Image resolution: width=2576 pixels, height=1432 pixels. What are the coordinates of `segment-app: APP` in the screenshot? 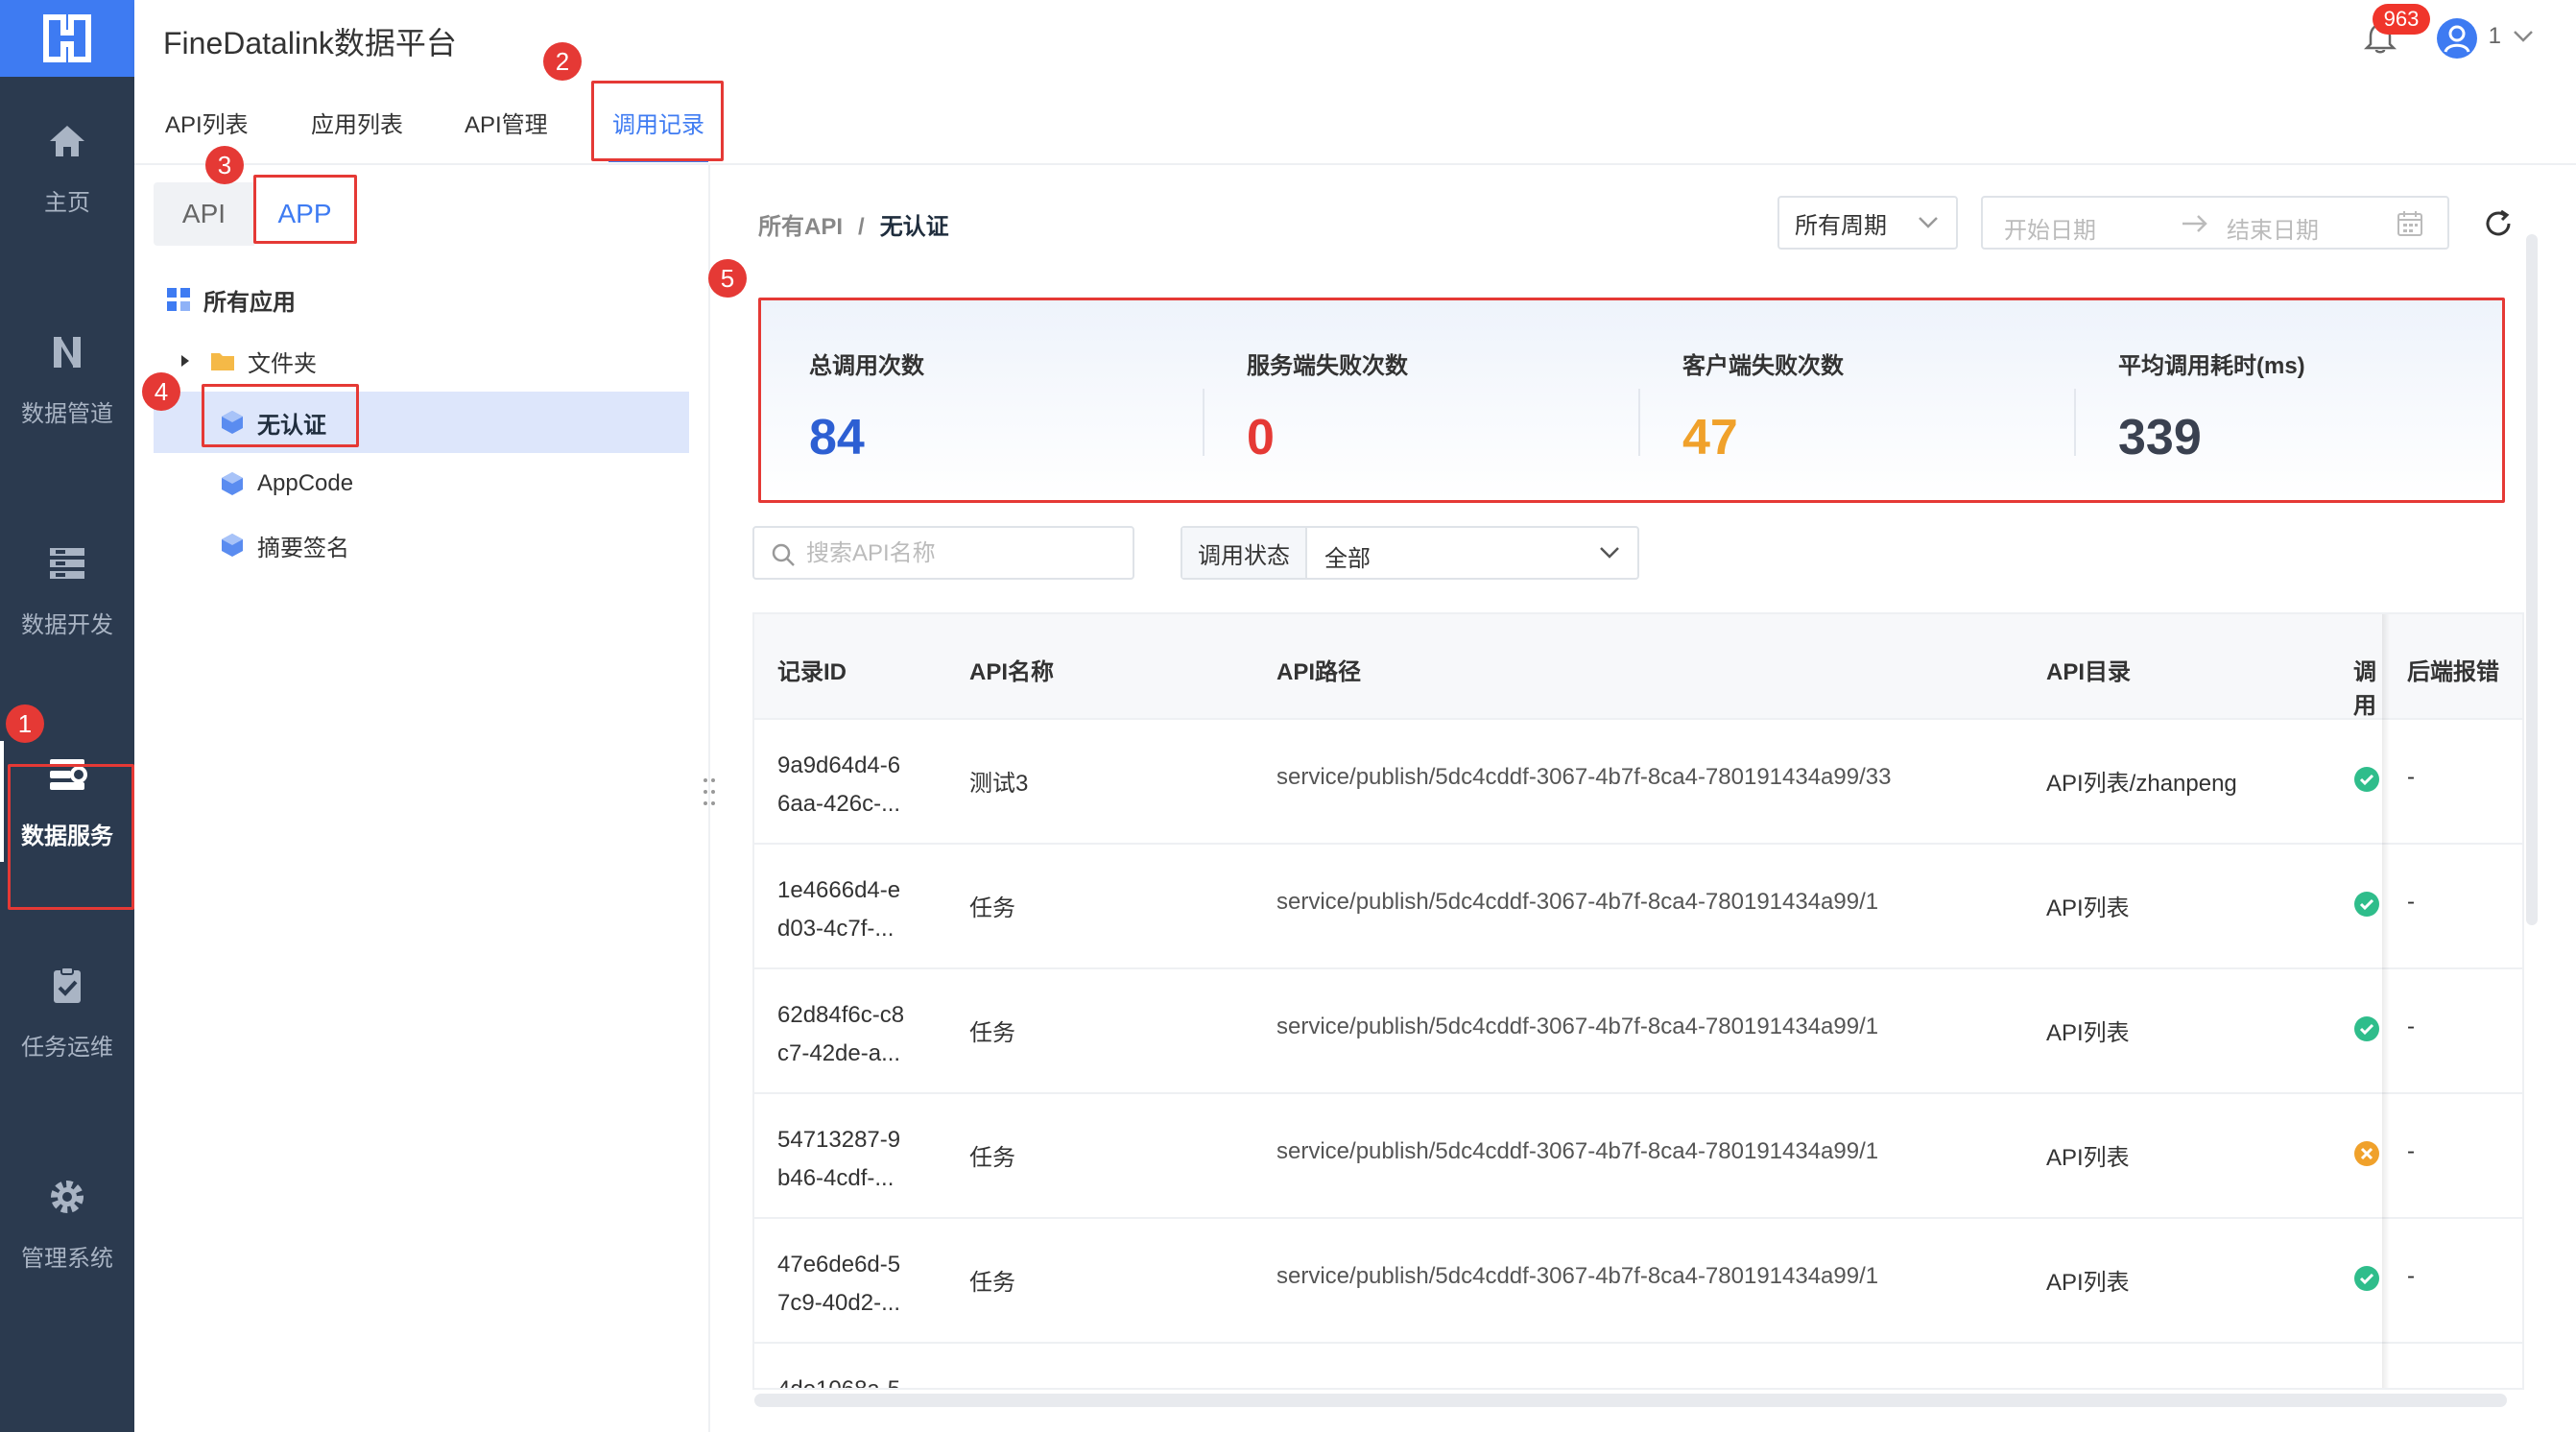 It's located at (304, 214).